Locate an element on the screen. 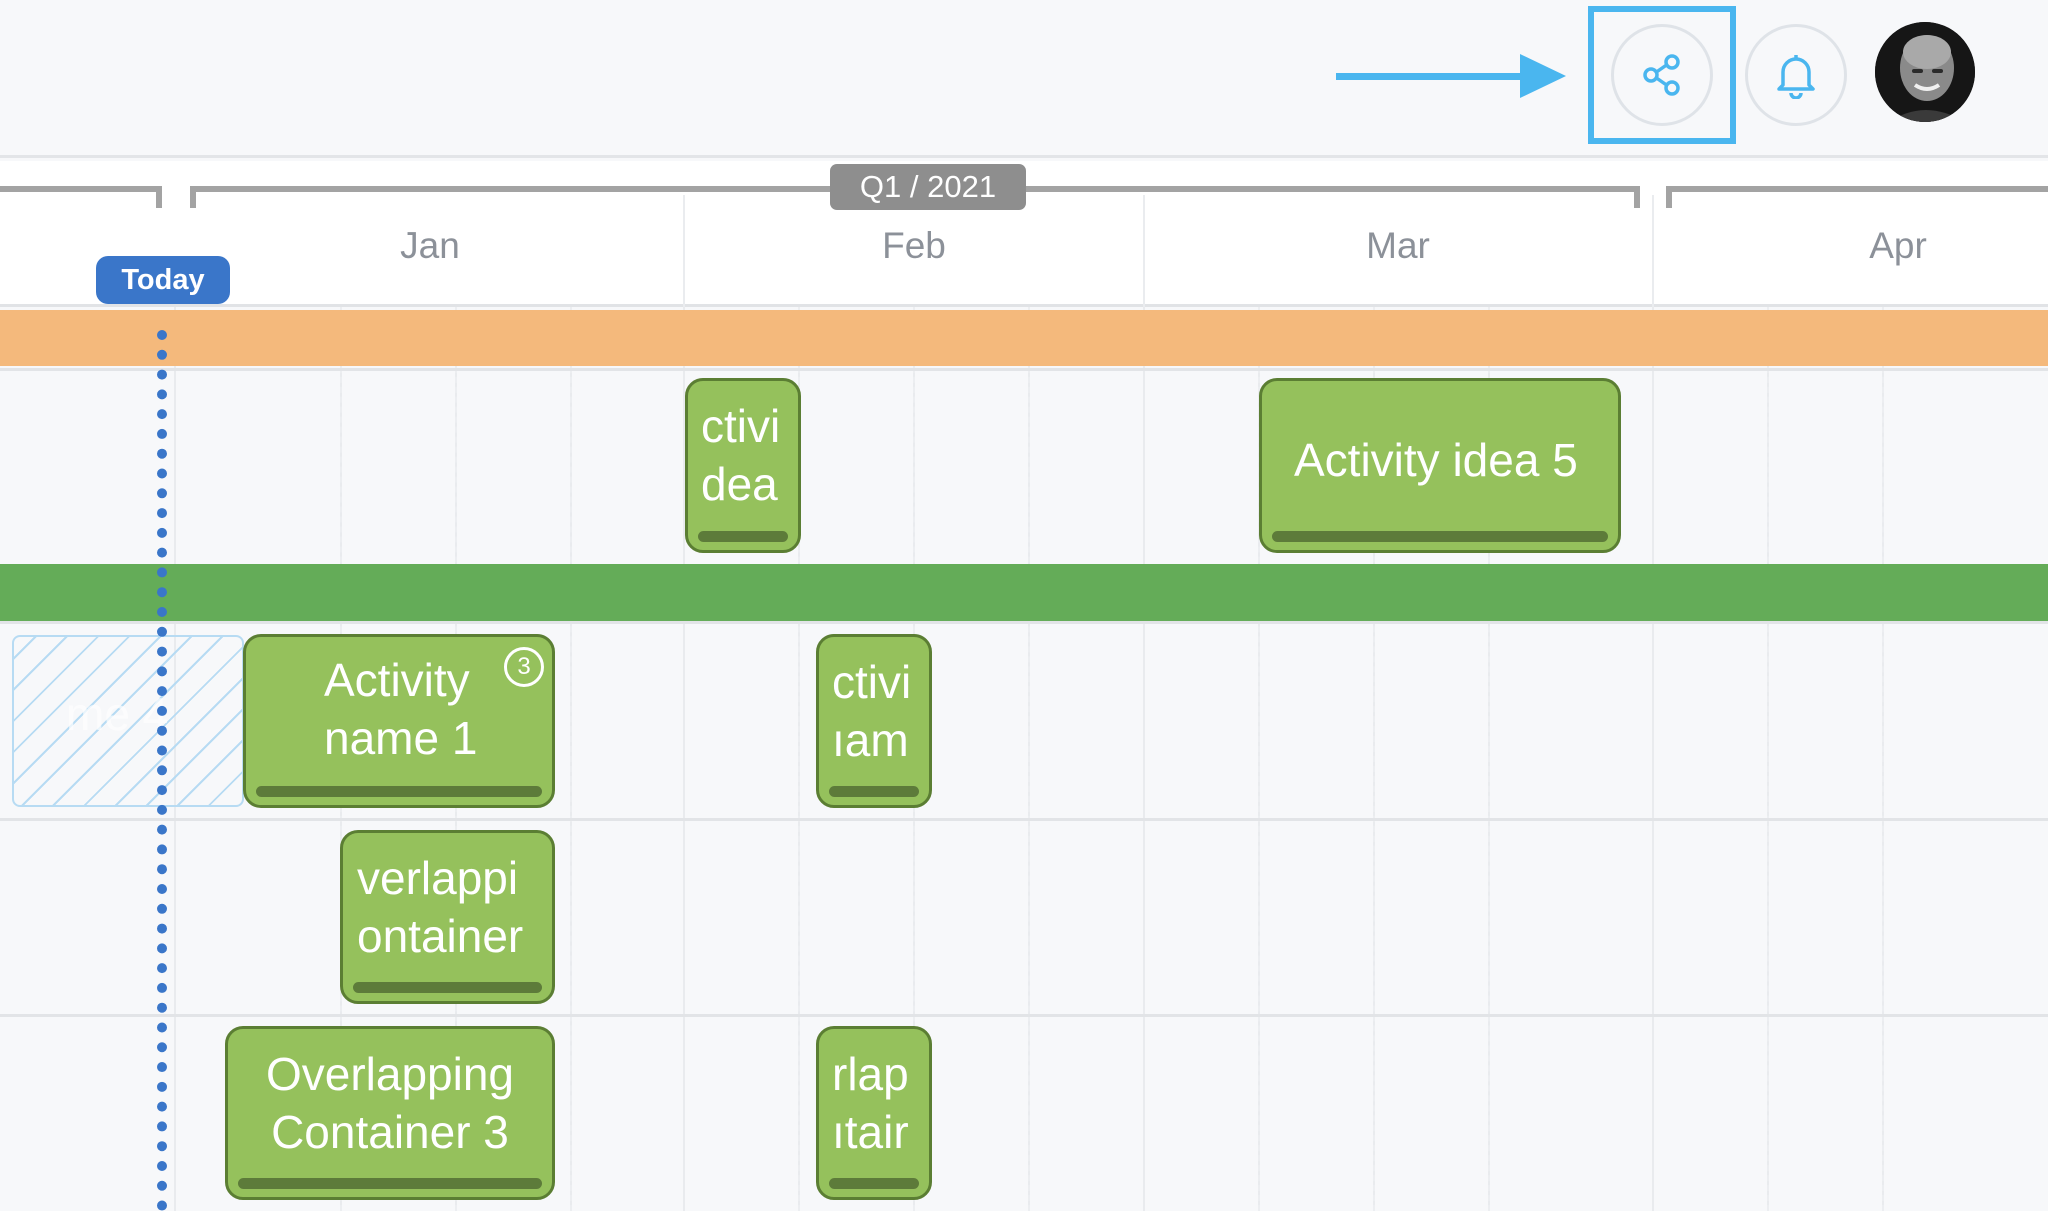 Image resolution: width=2048 pixels, height=1211 pixels. activity-title: Overlapping Container 3 is located at coordinates (390, 1103).